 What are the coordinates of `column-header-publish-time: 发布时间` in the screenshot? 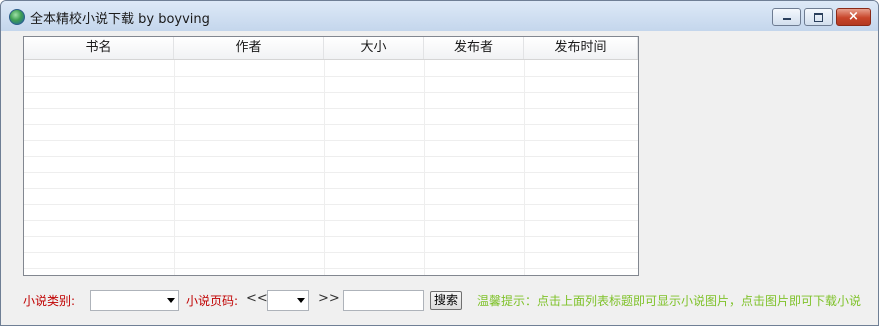 It's located at (581, 48).